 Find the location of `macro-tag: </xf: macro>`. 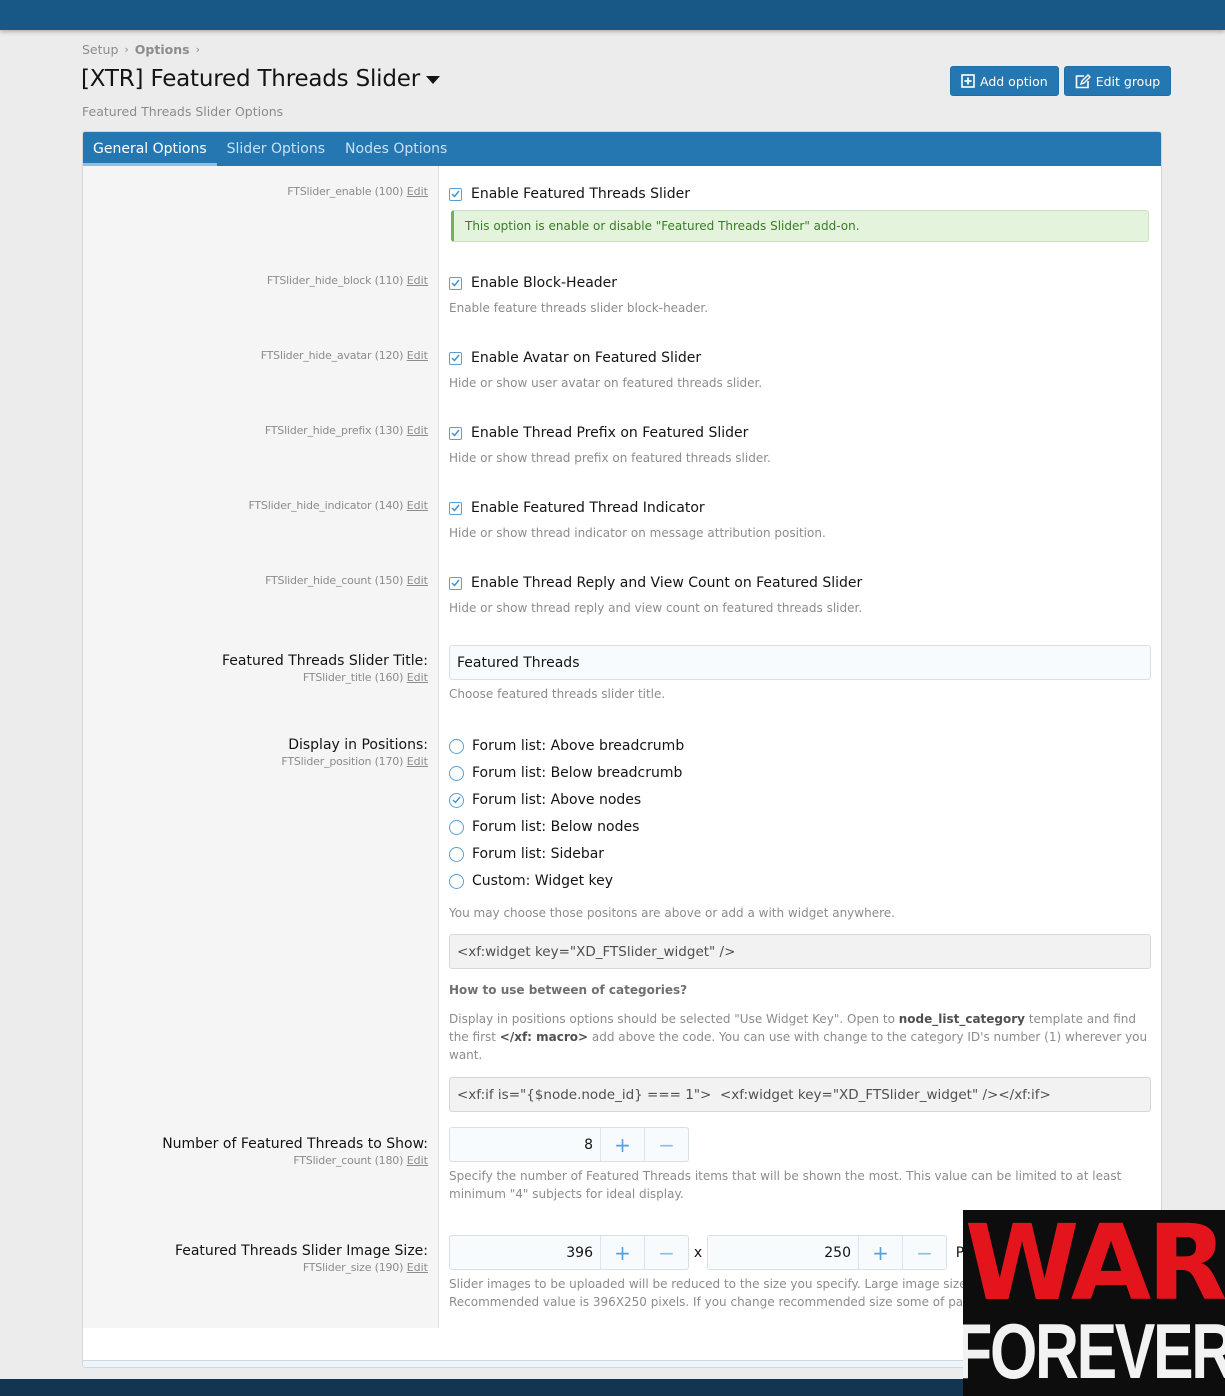

macro-tag: </xf: macro> is located at coordinates (544, 1037).